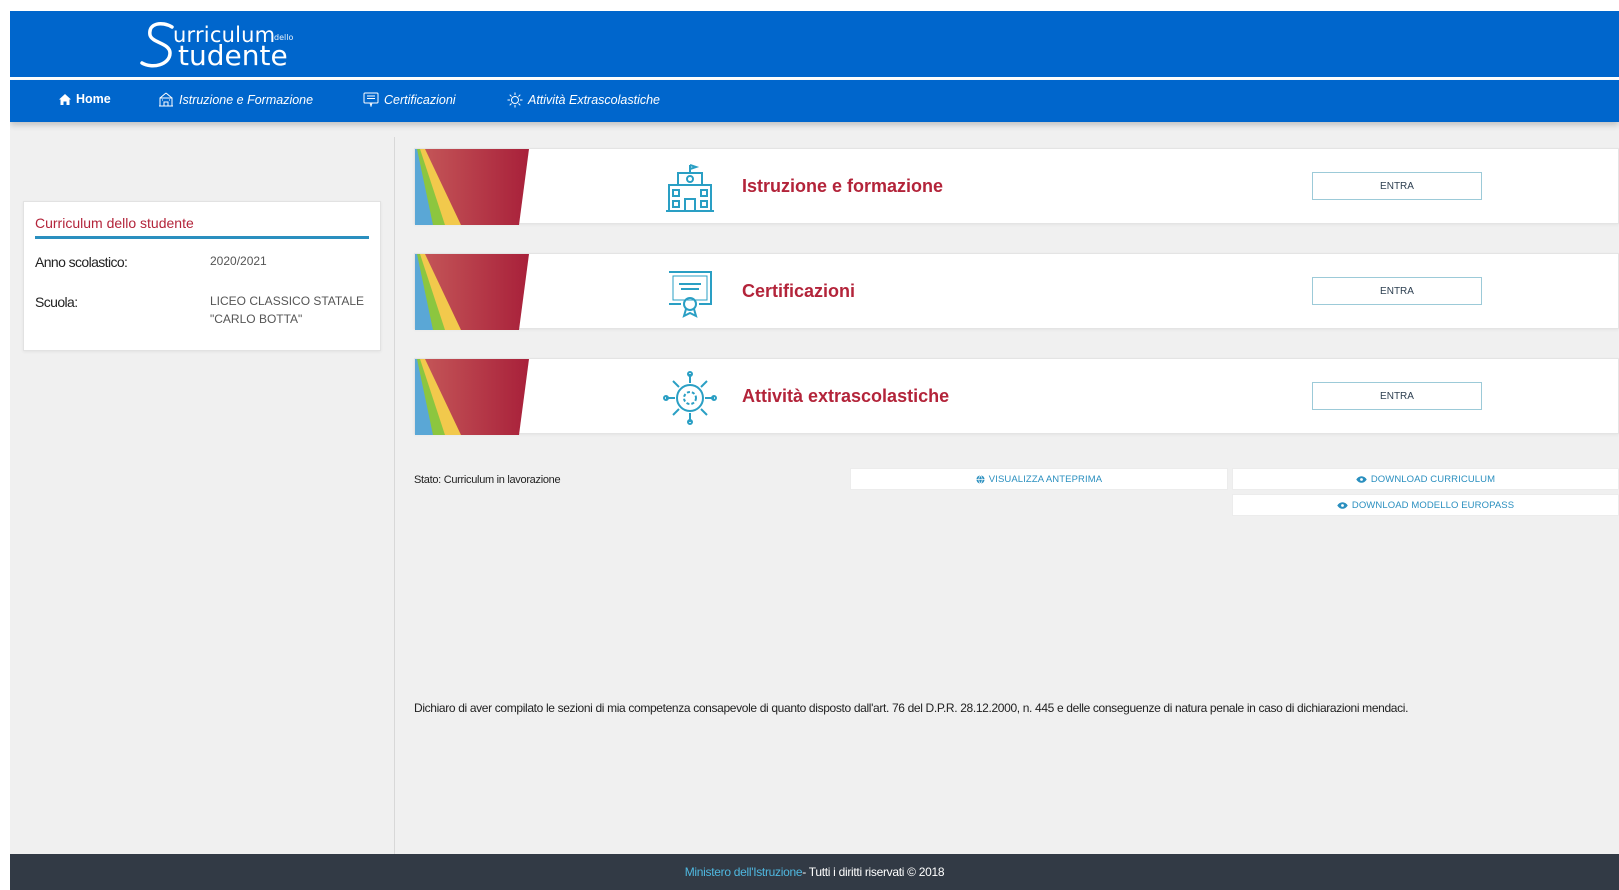  I want to click on home-icon, so click(65, 99).